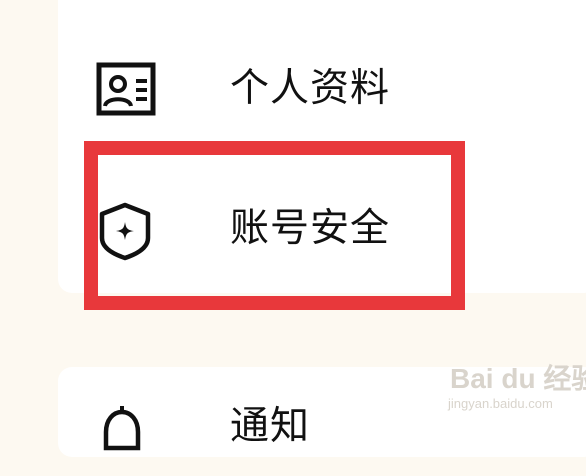 The height and width of the screenshot is (476, 586). What do you see at coordinates (310, 228) in the screenshot?
I see `menu-item-label: 账号安全` at bounding box center [310, 228].